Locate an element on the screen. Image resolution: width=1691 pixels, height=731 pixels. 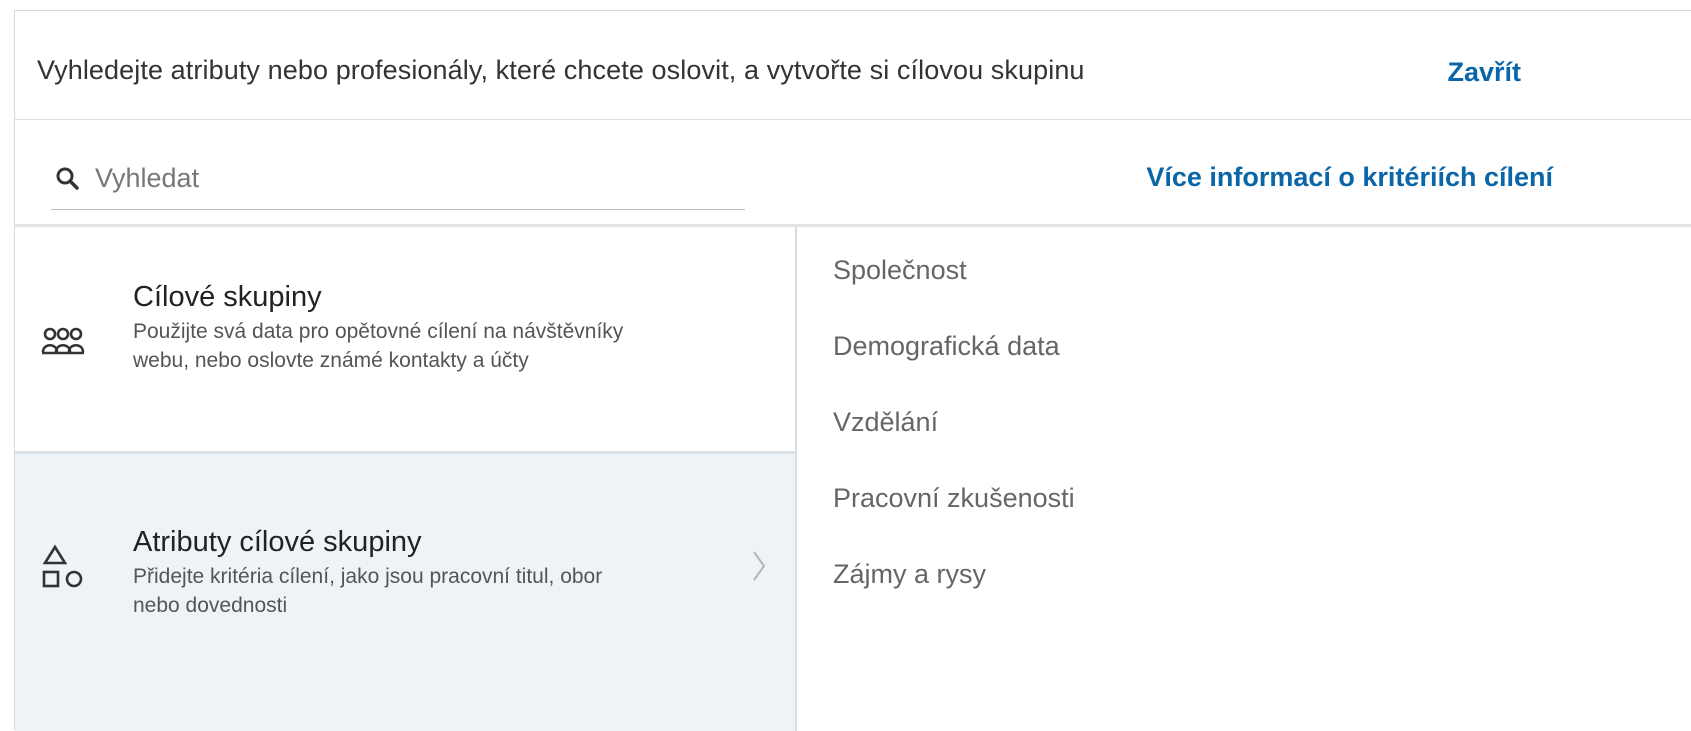
option-title: Atributy cílové skupiny is located at coordinates (277, 542).